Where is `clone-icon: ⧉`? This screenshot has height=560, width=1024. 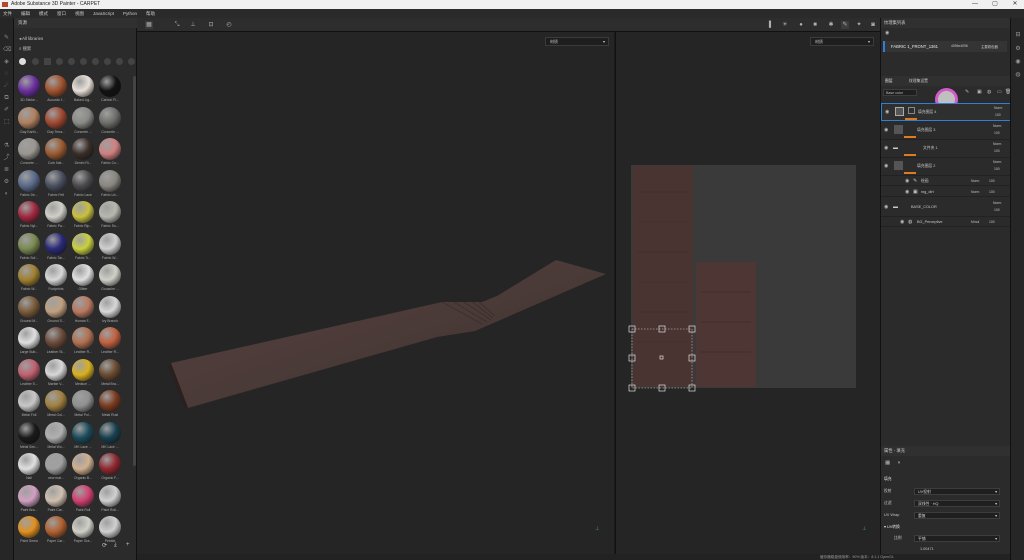 clone-icon: ⧉ is located at coordinates (6, 98).